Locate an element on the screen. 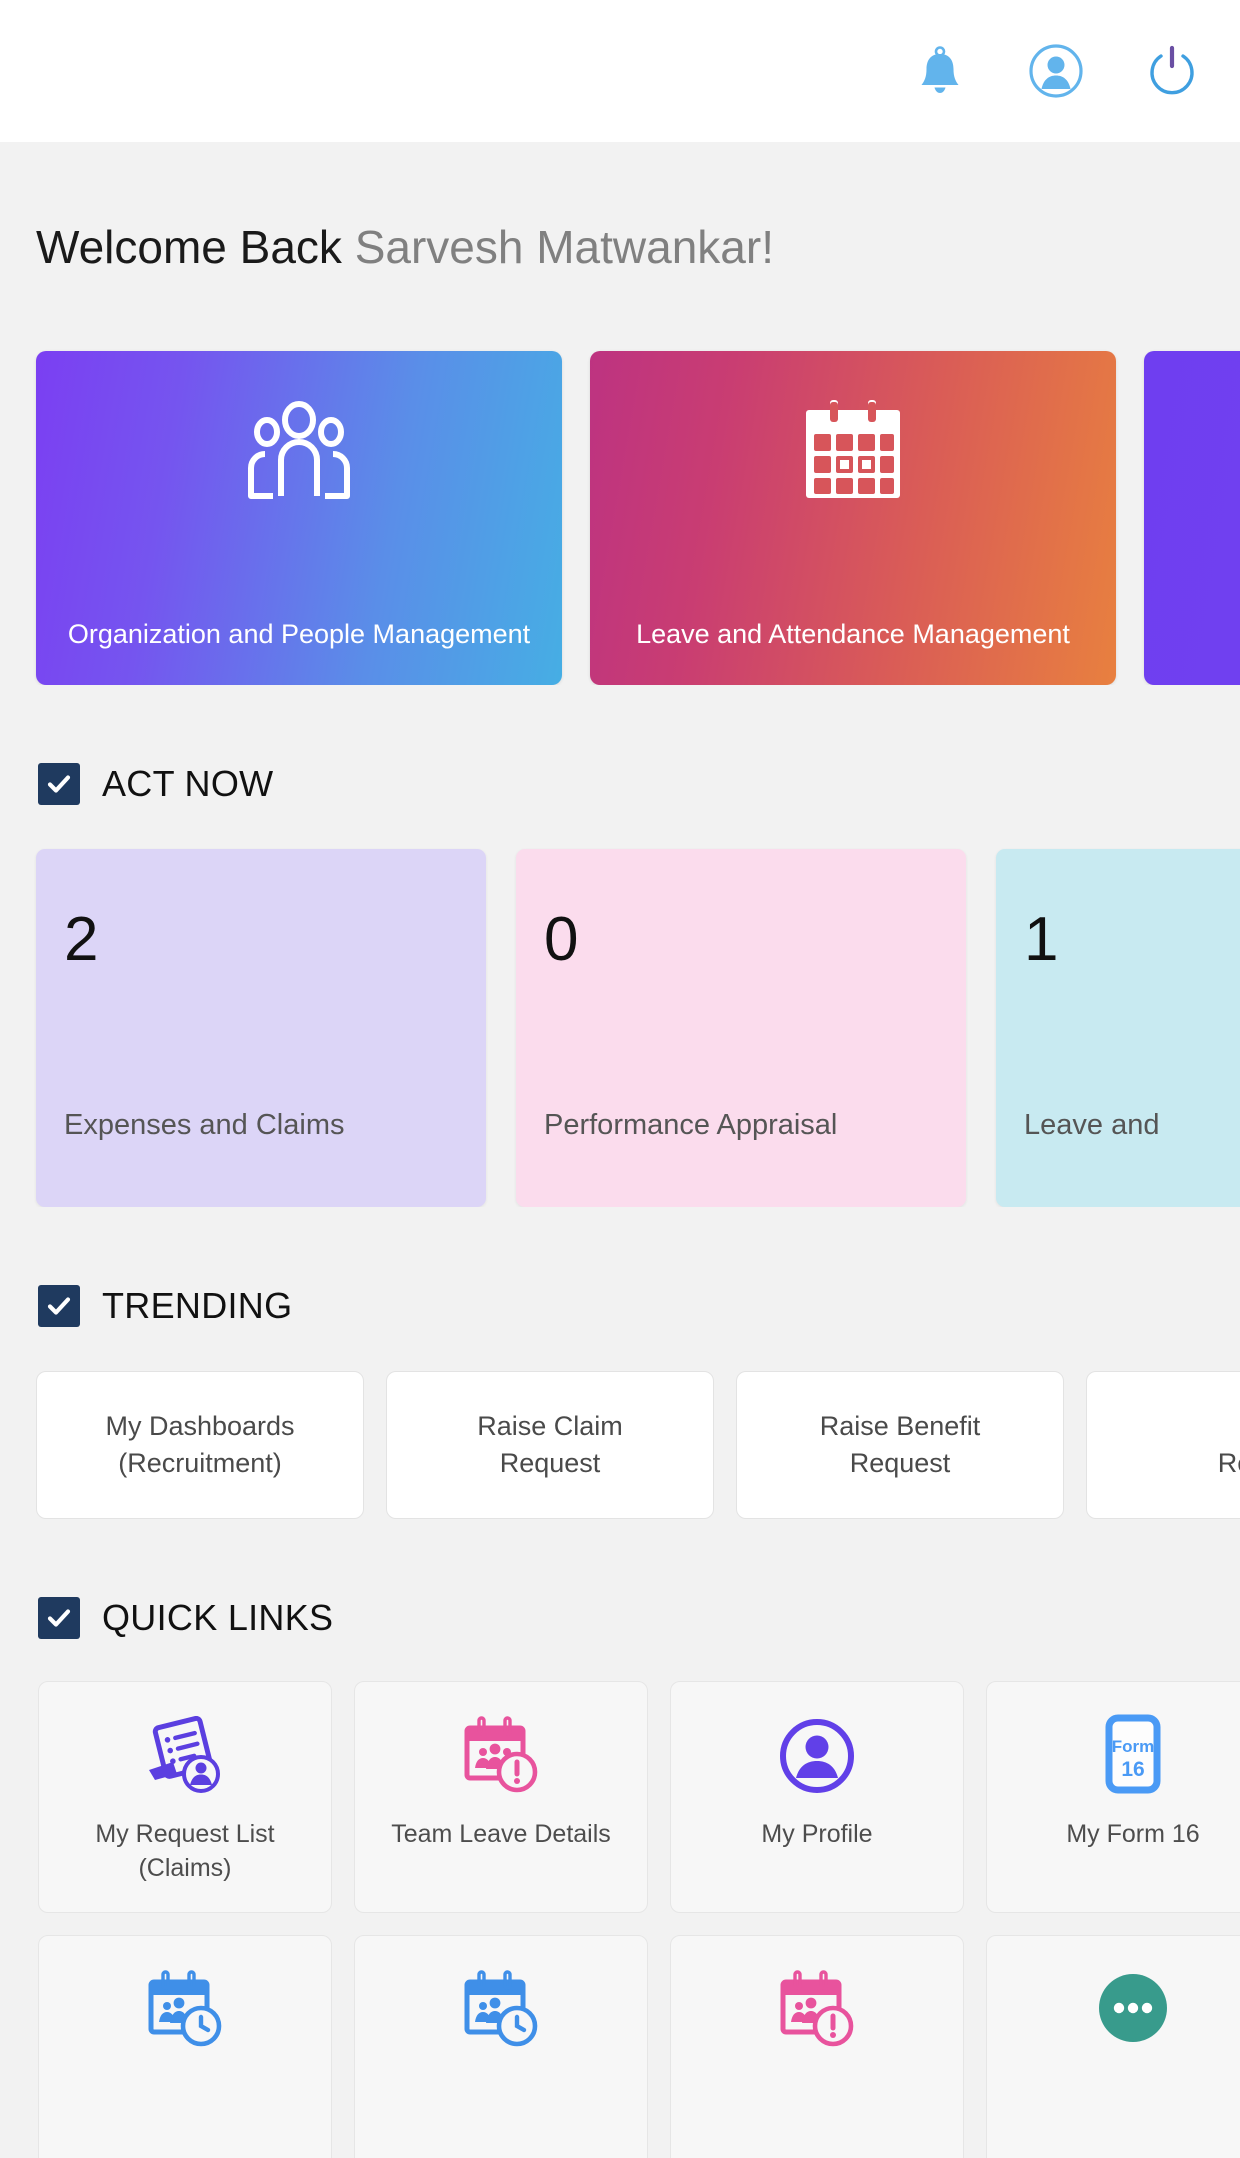 This screenshot has height=2158, width=1240. notifications-bell-icon is located at coordinates (940, 71).